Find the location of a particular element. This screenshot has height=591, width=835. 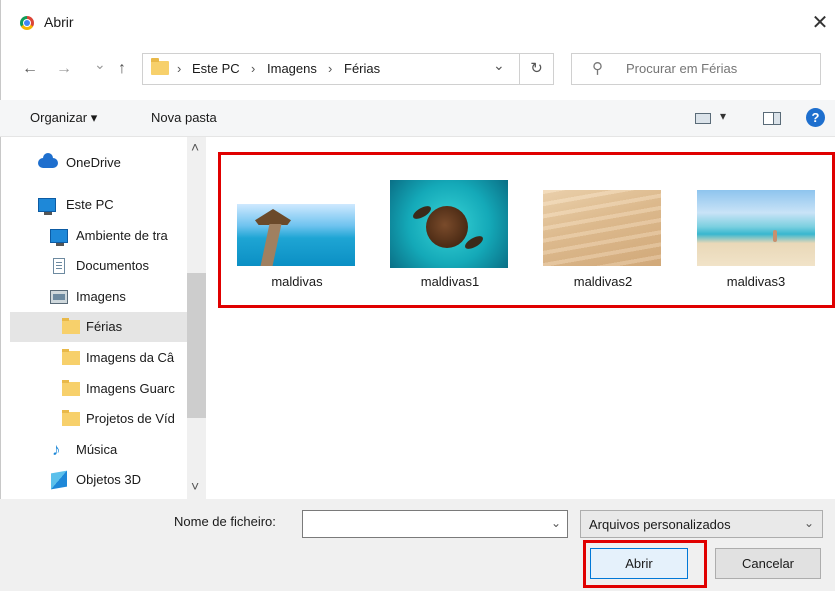

address-dropdown-chevron-icon: ⌄ is located at coordinates (499, 65).